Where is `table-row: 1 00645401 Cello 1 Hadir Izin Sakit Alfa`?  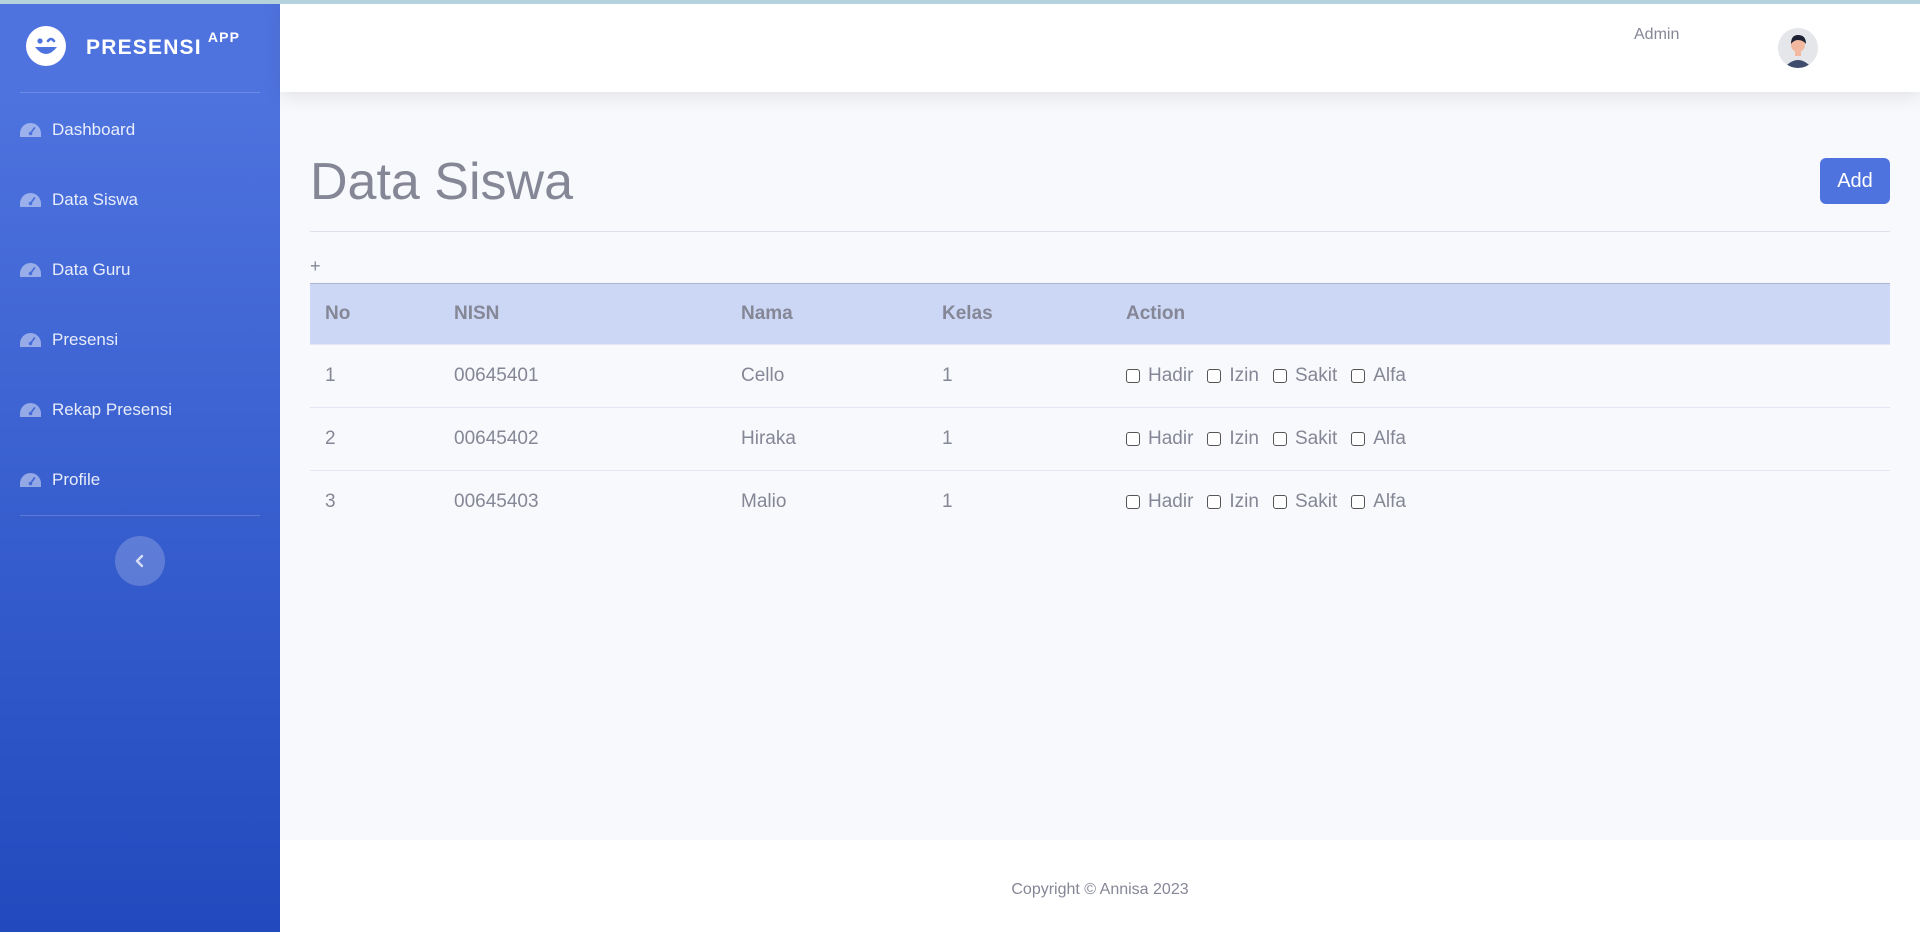 table-row: 1 00645401 Cello 1 Hadir Izin Sakit Alfa is located at coordinates (1100, 376).